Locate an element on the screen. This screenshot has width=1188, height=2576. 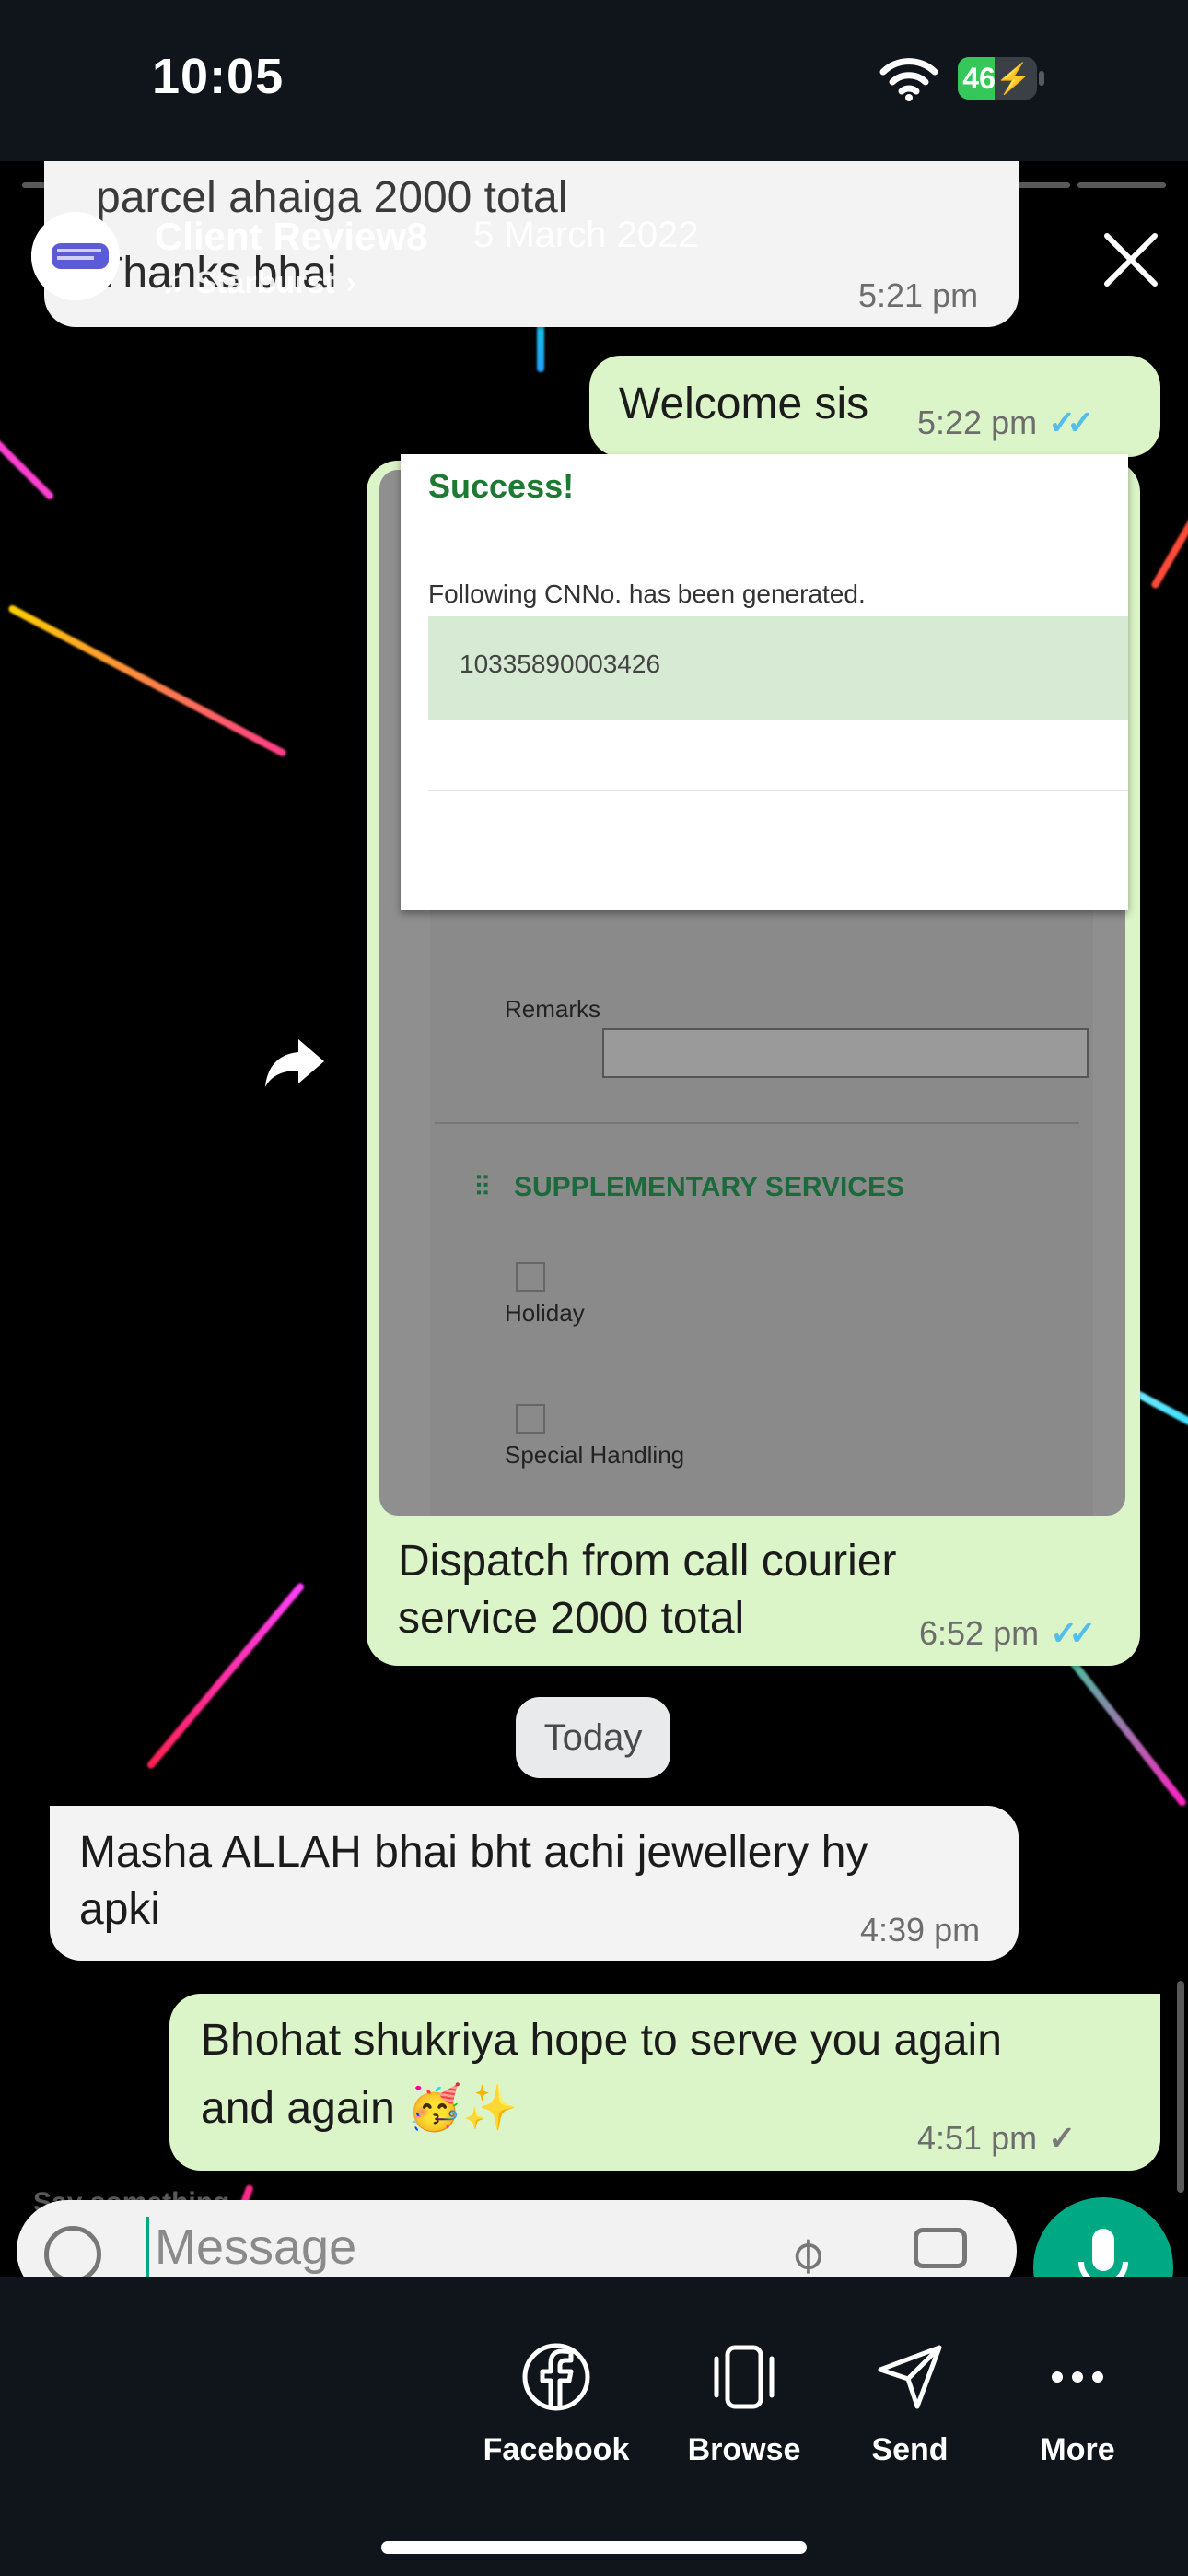
emoji-icon is located at coordinates (72, 2254).